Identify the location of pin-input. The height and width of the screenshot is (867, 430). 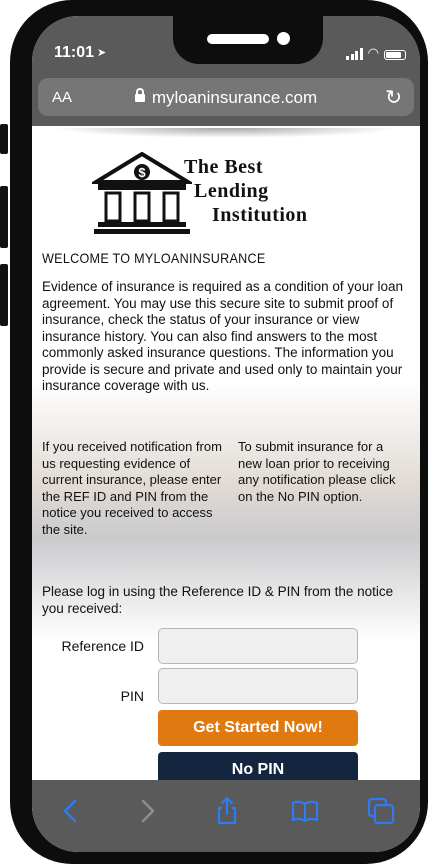
(258, 686).